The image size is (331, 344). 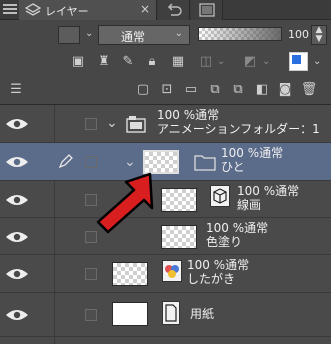 I want to click on paper-layer-icon, so click(x=171, y=313).